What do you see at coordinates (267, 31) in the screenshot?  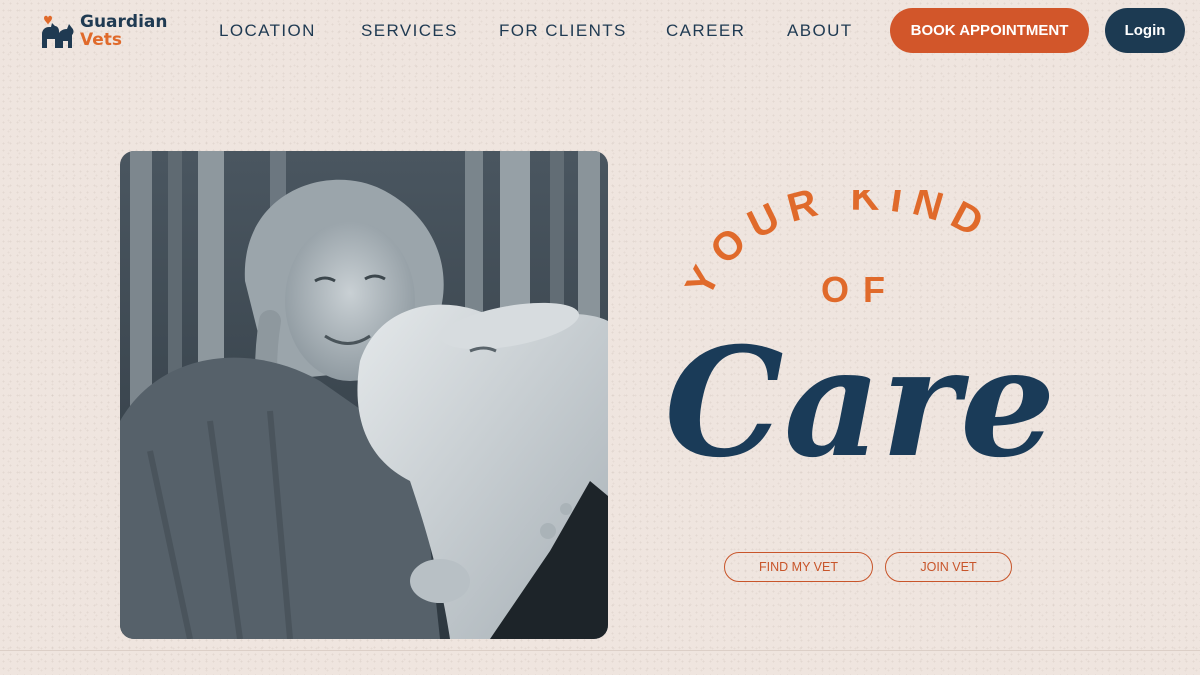 I see `nav-location: LOCATION` at bounding box center [267, 31].